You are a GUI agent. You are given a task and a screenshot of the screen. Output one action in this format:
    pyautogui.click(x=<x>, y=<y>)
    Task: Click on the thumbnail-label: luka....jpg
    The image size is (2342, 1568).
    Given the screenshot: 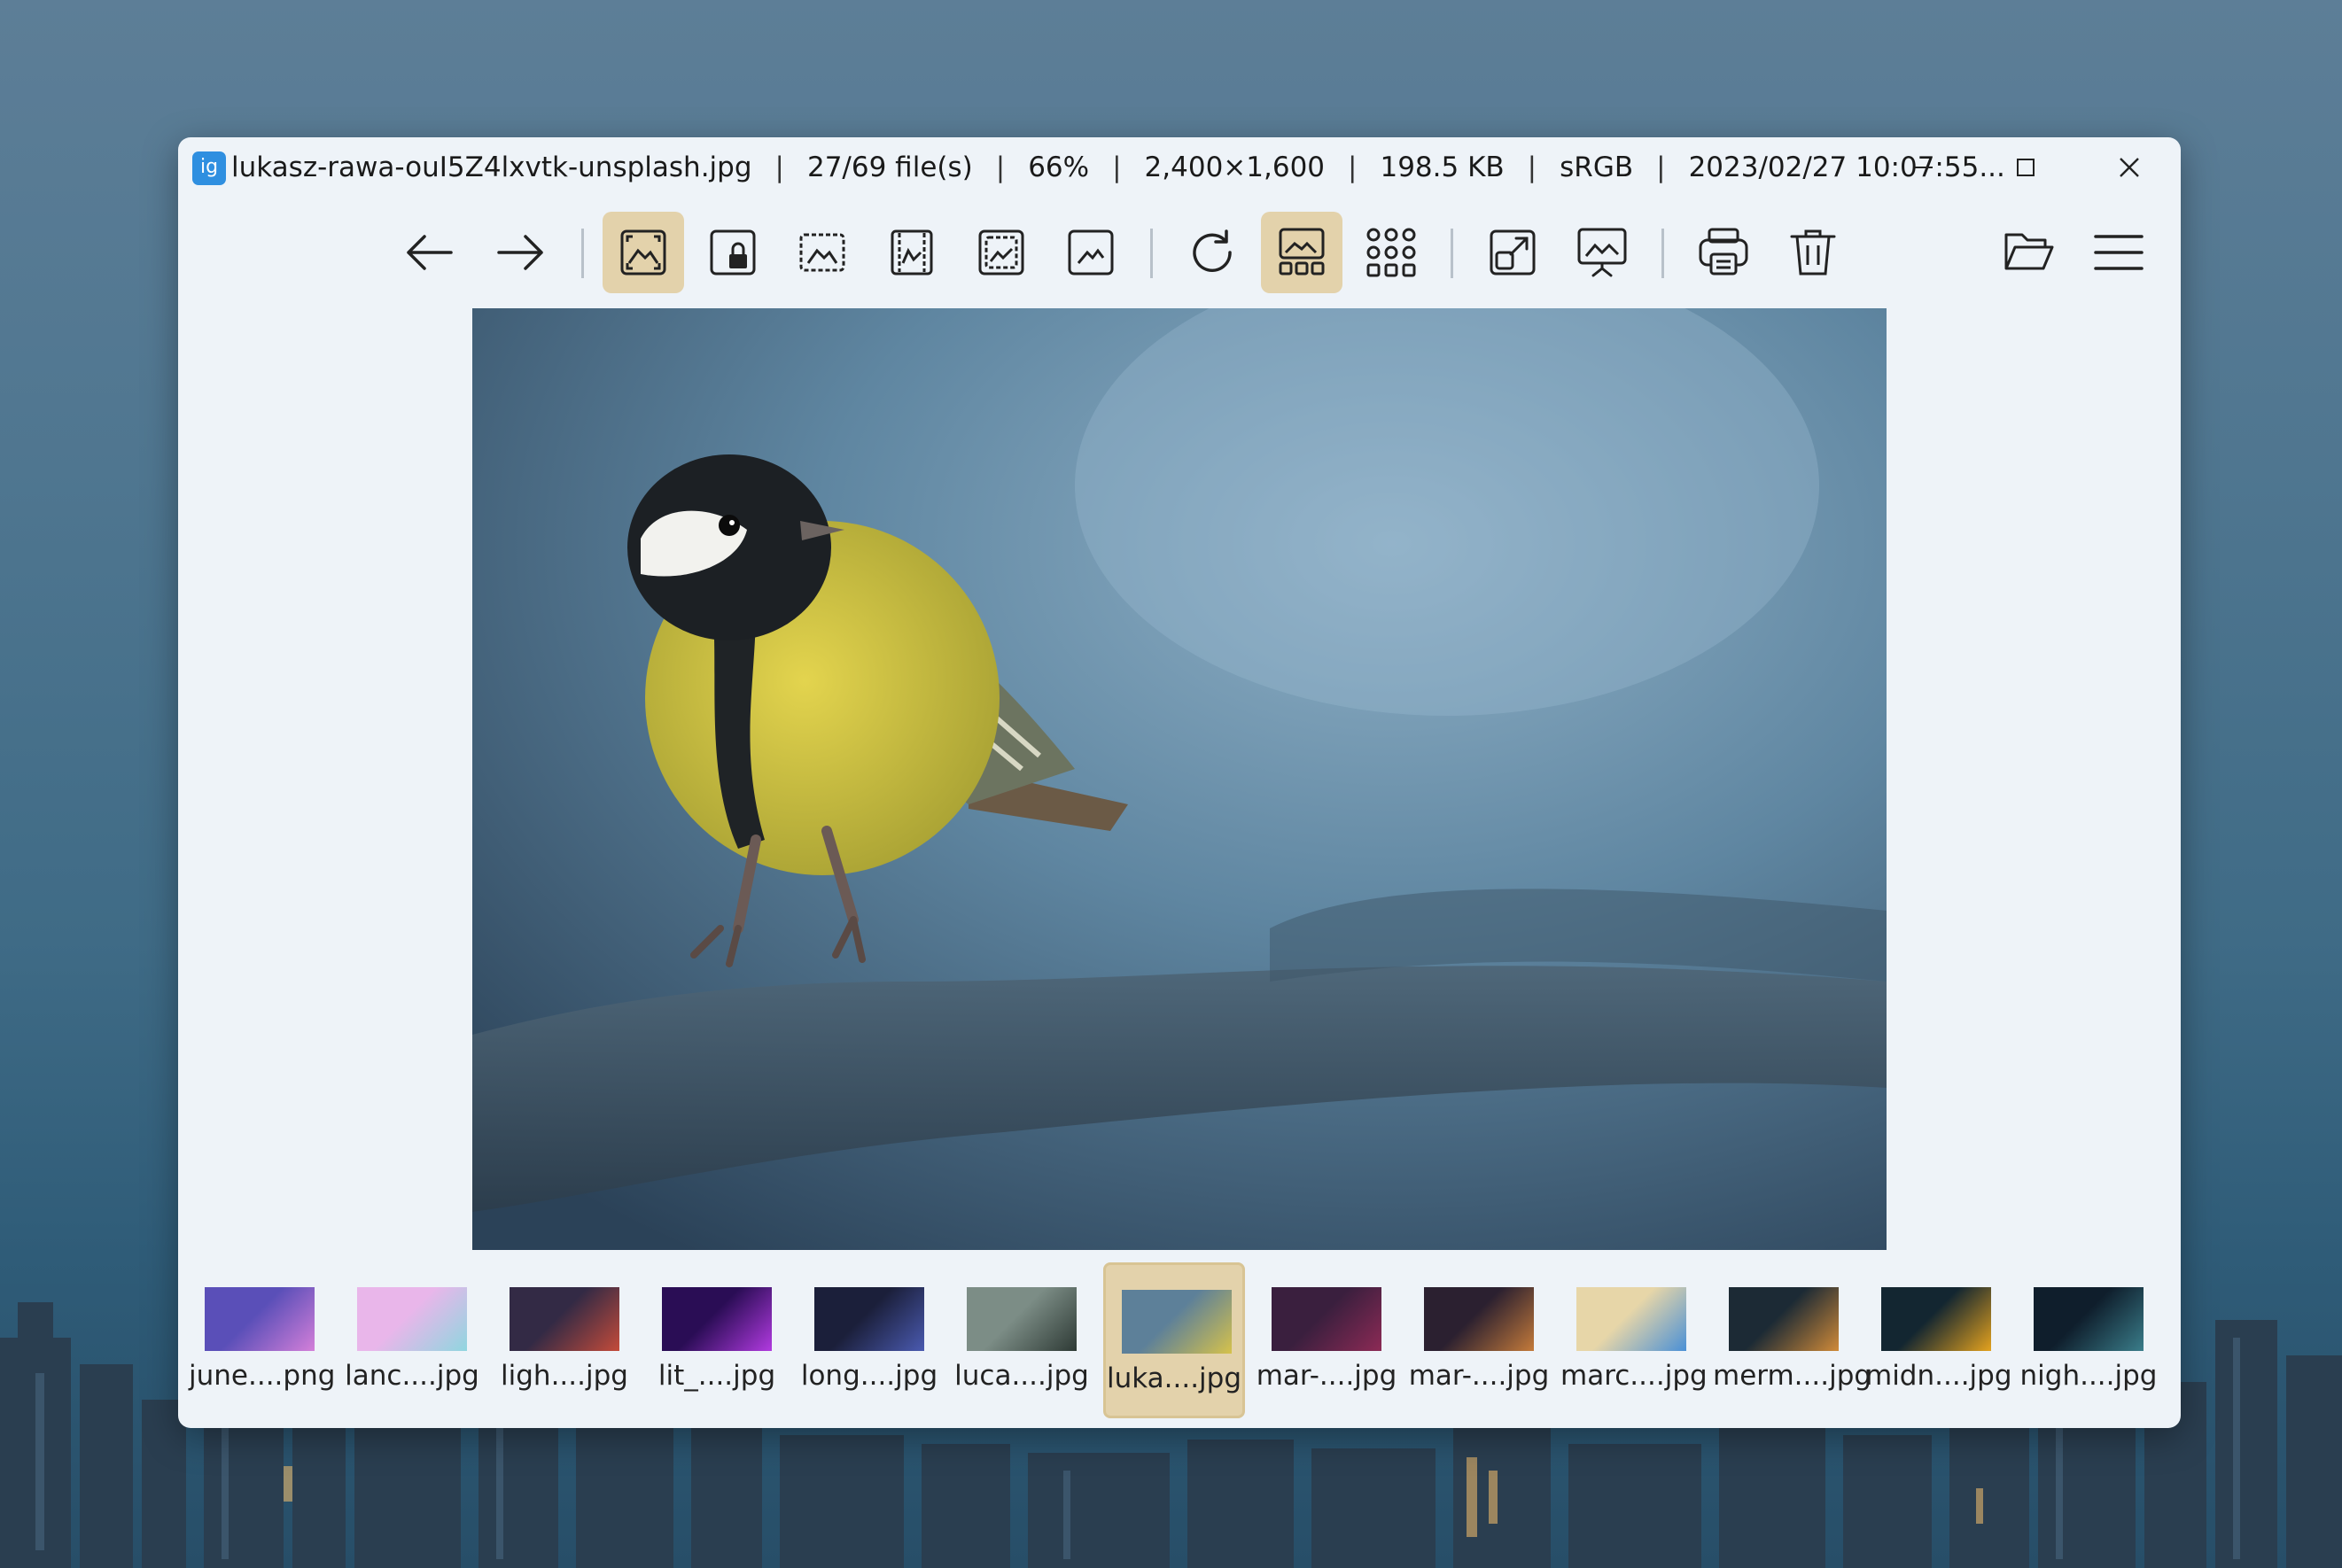 What is the action you would take?
    pyautogui.click(x=1174, y=1378)
    